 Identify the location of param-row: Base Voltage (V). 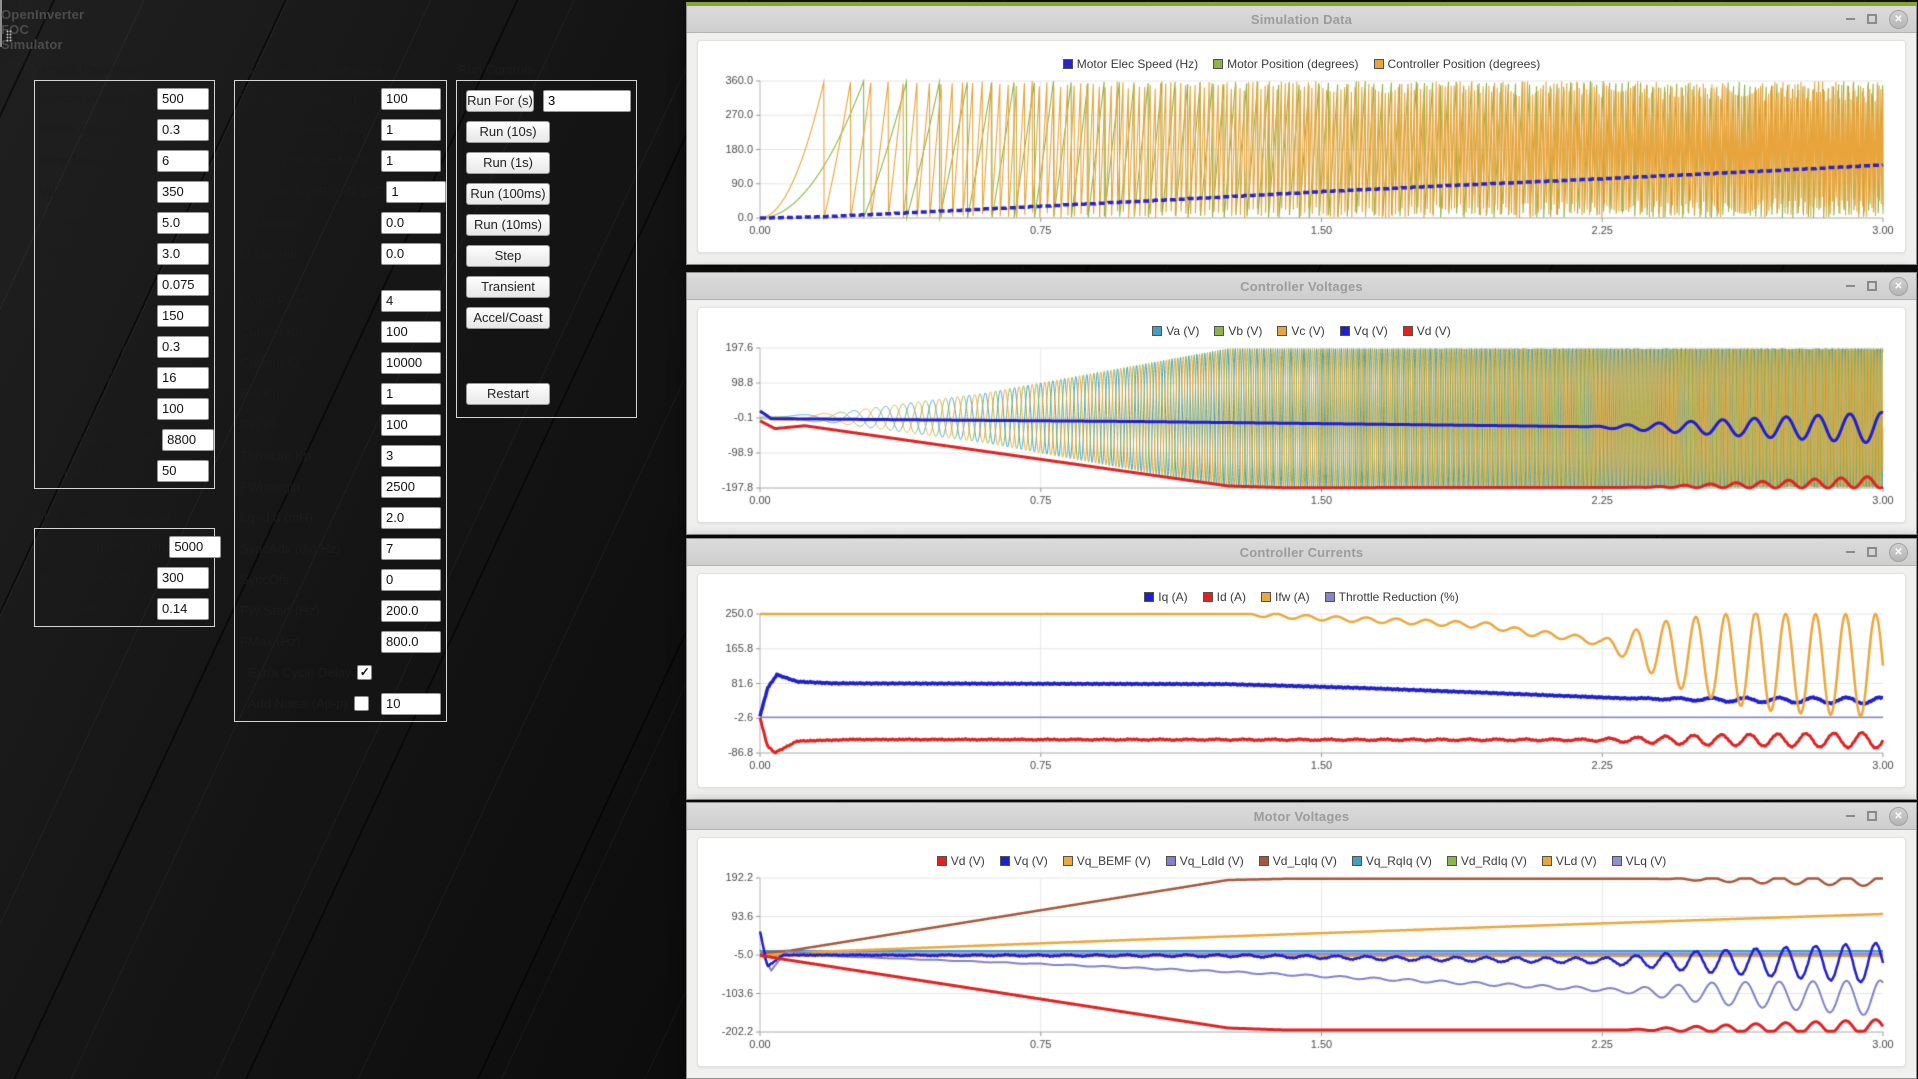
(124, 577).